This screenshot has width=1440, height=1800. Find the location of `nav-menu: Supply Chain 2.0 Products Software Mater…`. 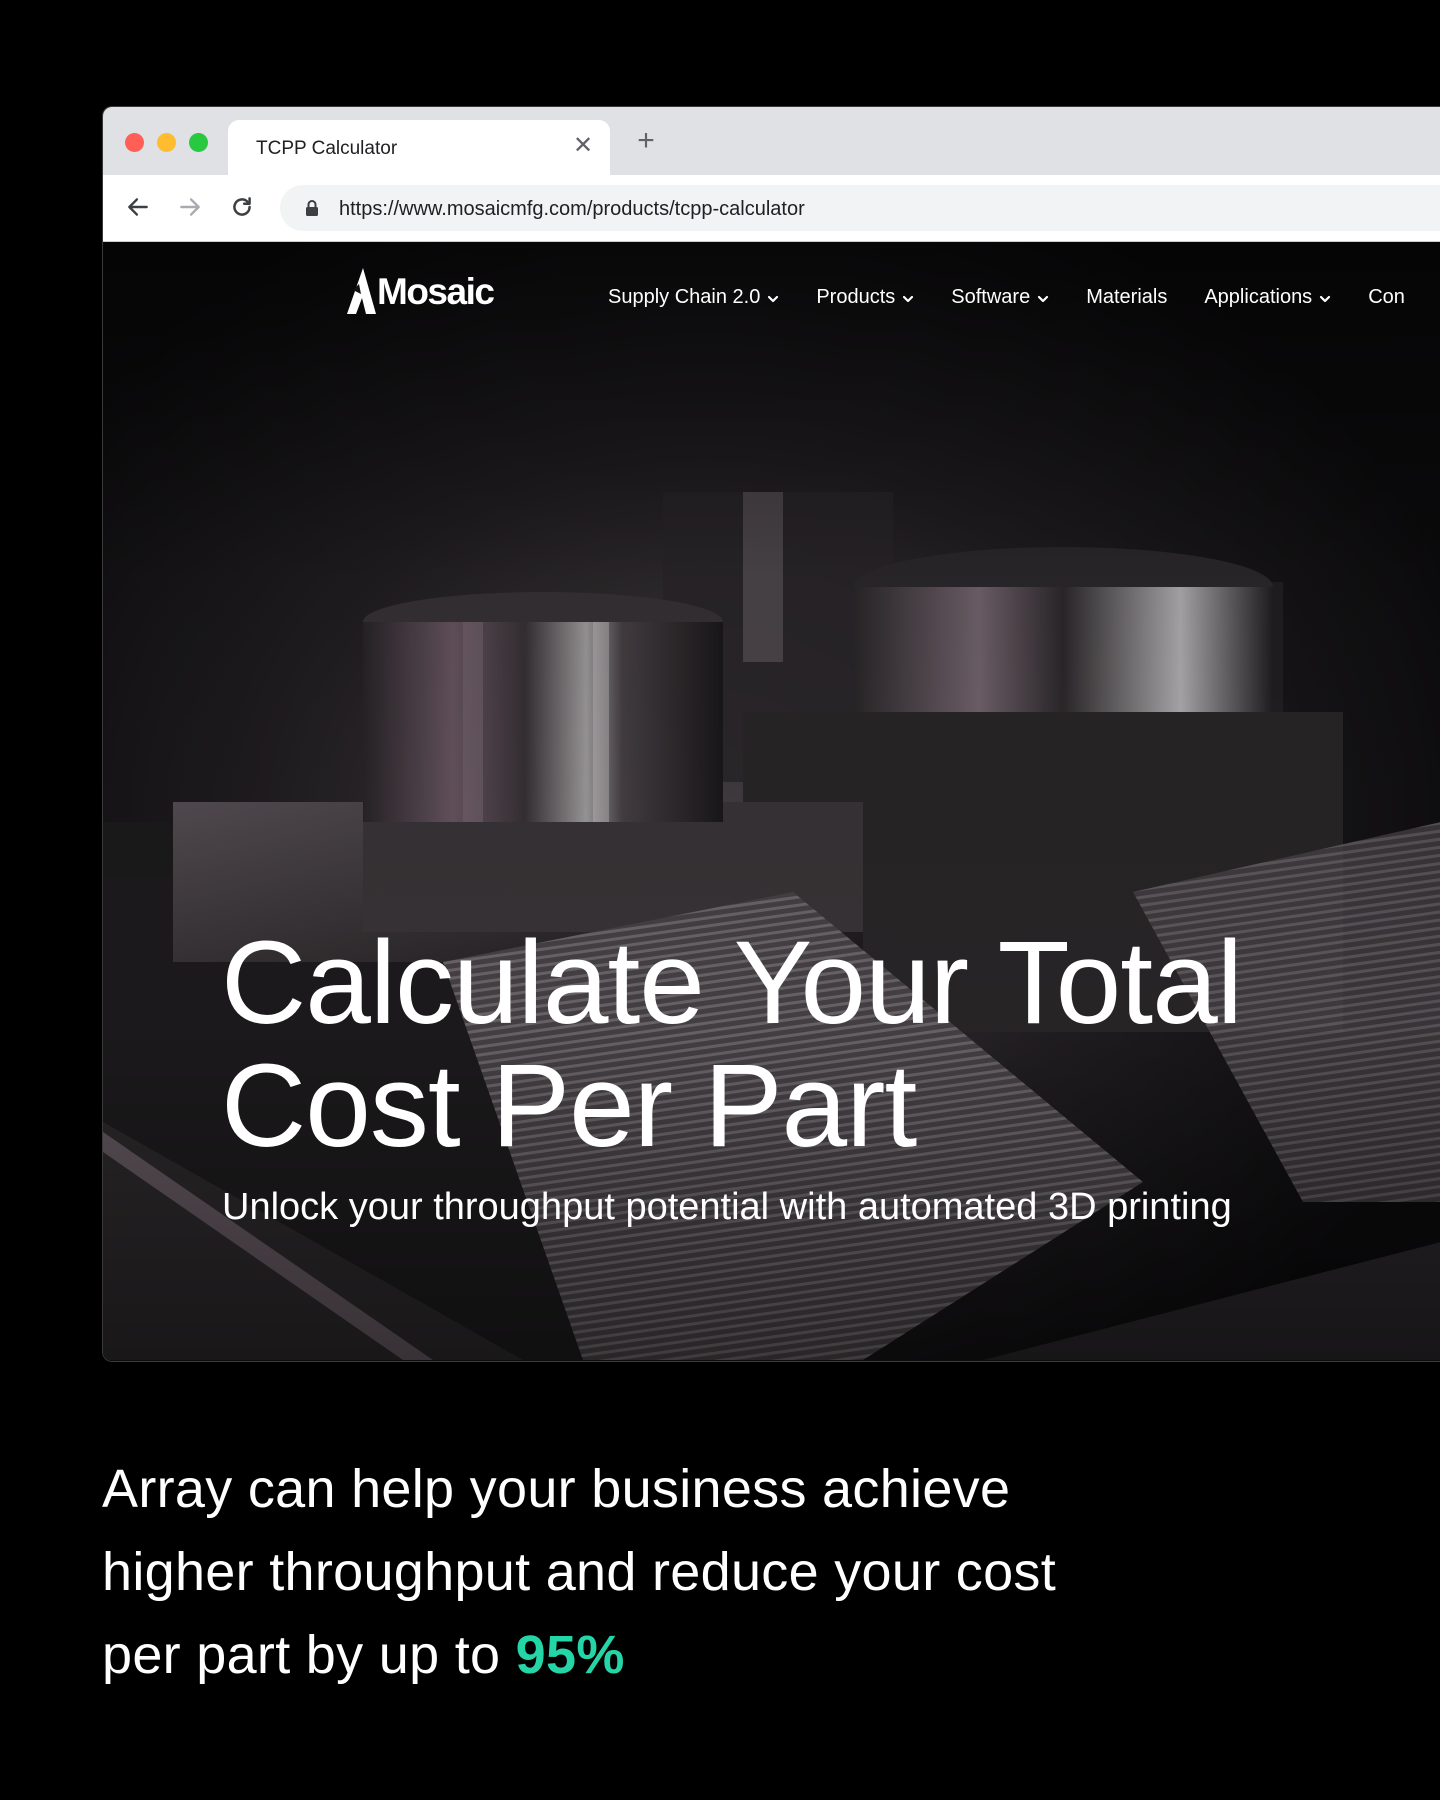

nav-menu: Supply Chain 2.0 Products Software Mater… is located at coordinates (1024, 297).